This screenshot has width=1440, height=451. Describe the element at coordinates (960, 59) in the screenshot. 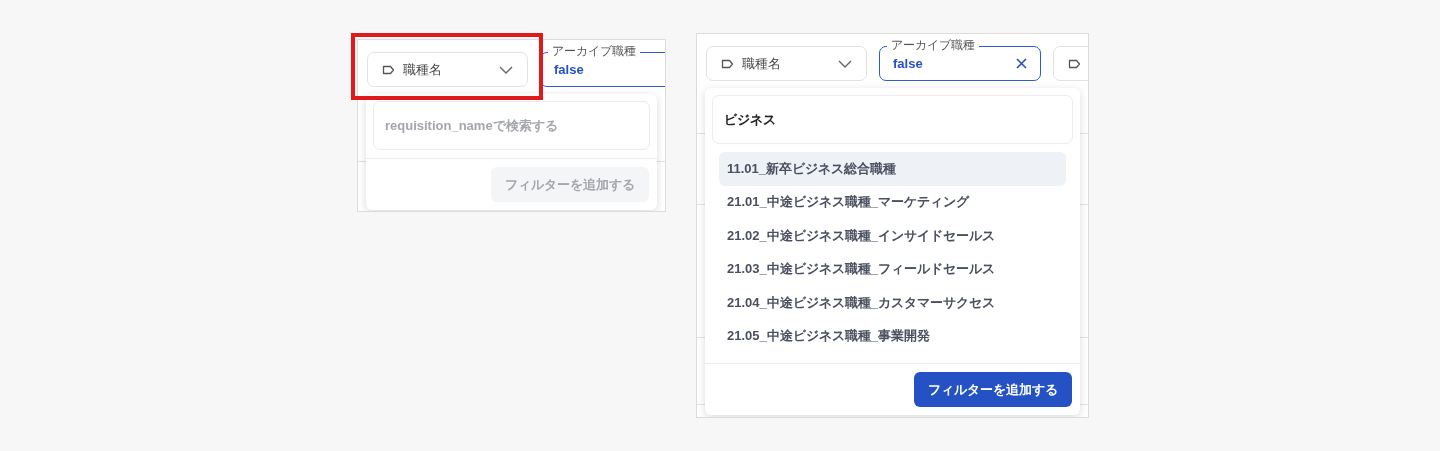

I see `archive-filter-field: アーカイブ職種 false` at that location.